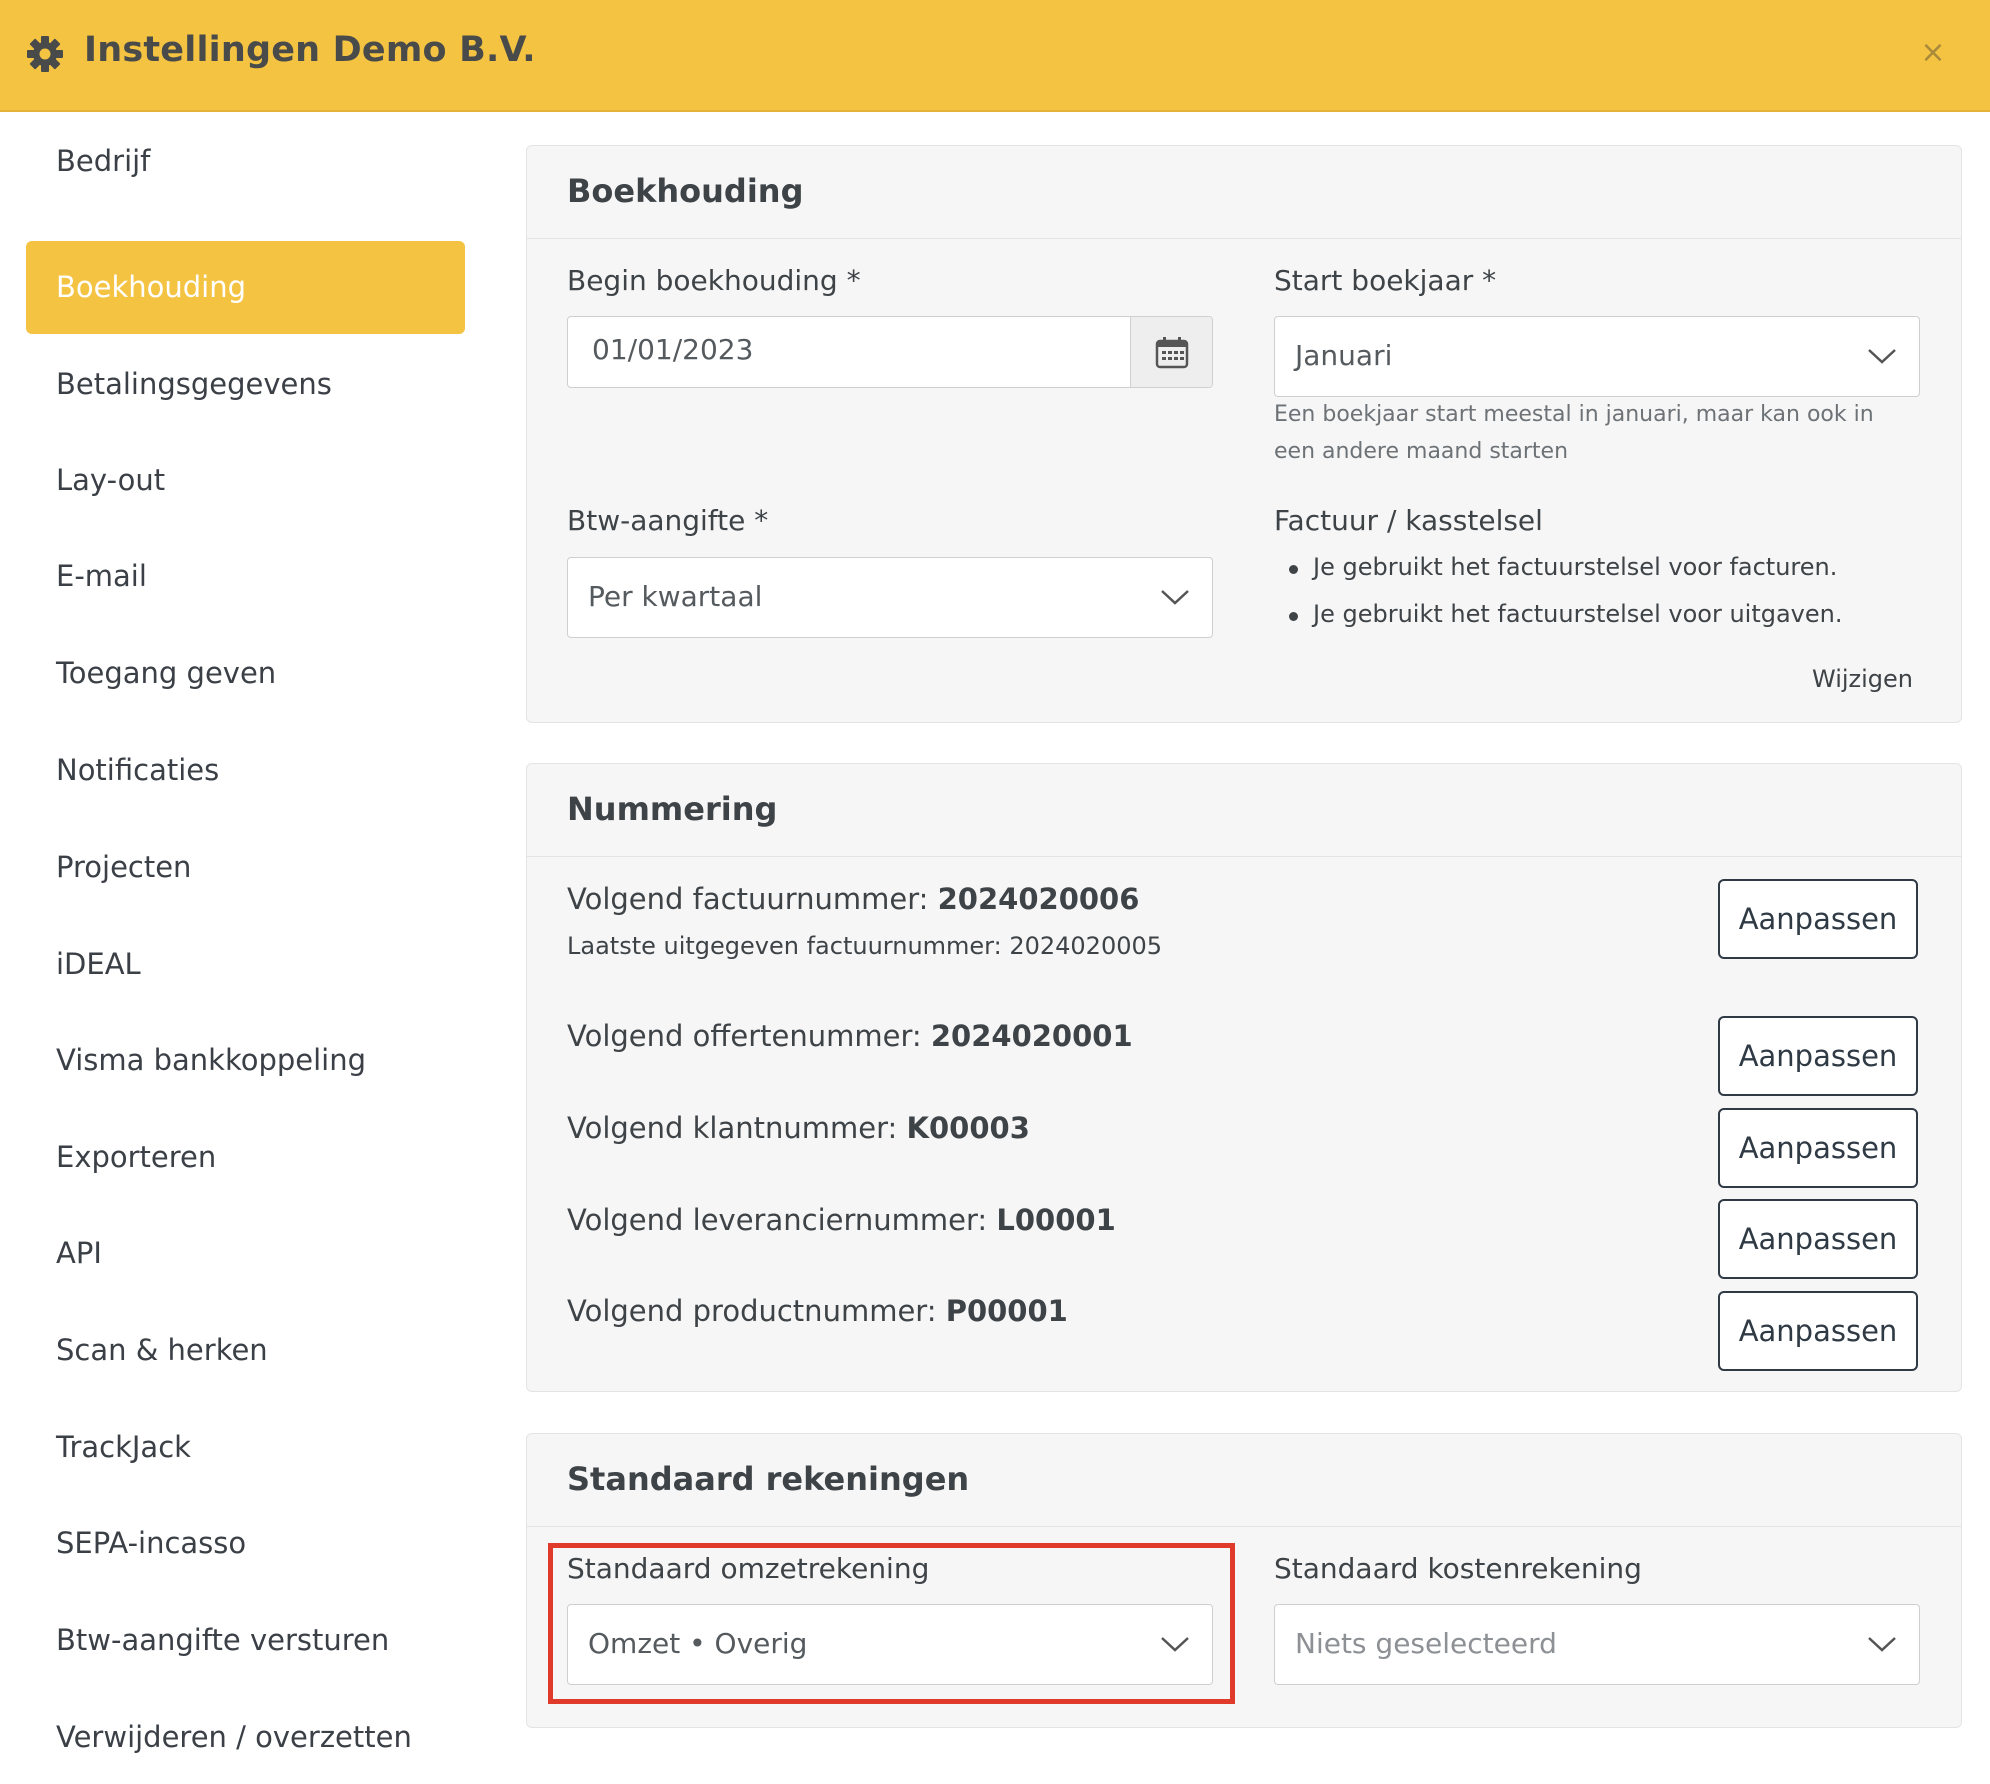 This screenshot has height=1784, width=1990. Describe the element at coordinates (245, 1543) in the screenshot. I see `sidebar-item-sepa-incasso: SEPA-incasso` at that location.